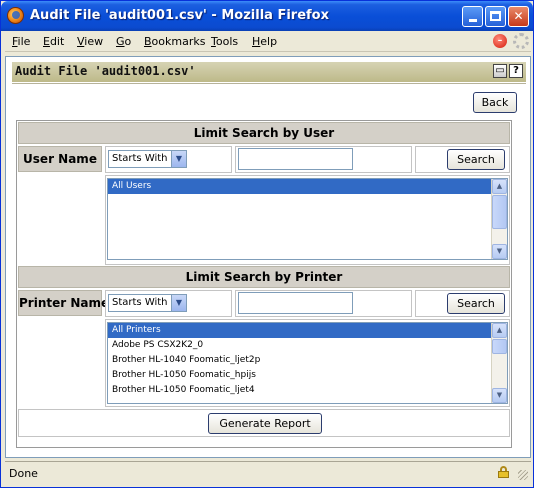 The image size is (534, 488). I want to click on user-list-scrollbar: ▲ ▼, so click(499, 219).